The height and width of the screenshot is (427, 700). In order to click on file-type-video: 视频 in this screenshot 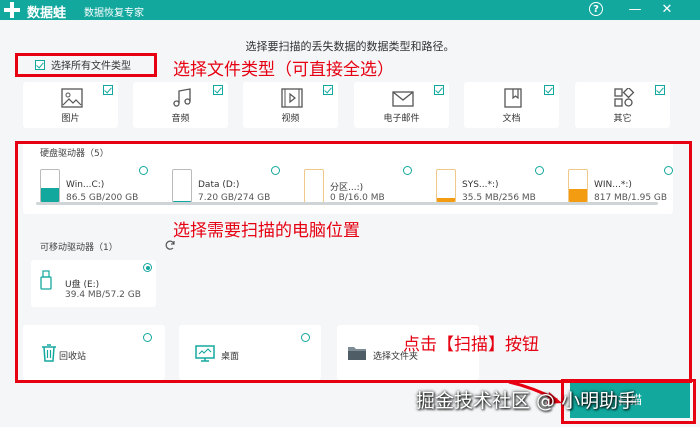, I will do `click(290, 105)`.